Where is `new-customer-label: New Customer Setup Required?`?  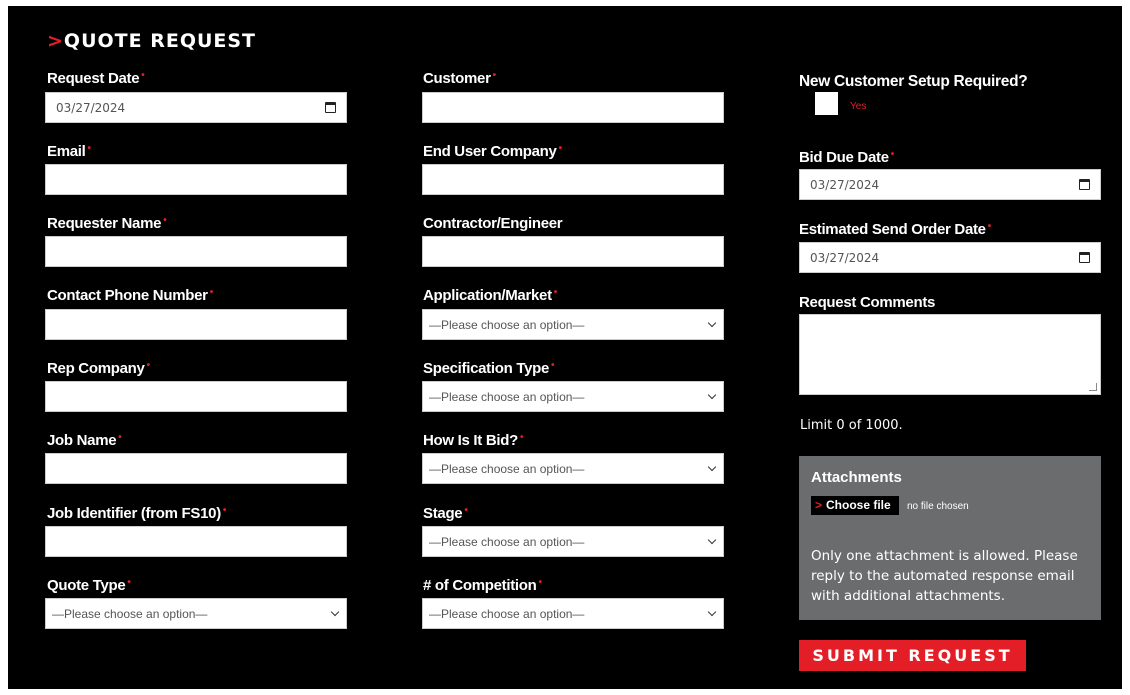
new-customer-label: New Customer Setup Required? is located at coordinates (913, 81).